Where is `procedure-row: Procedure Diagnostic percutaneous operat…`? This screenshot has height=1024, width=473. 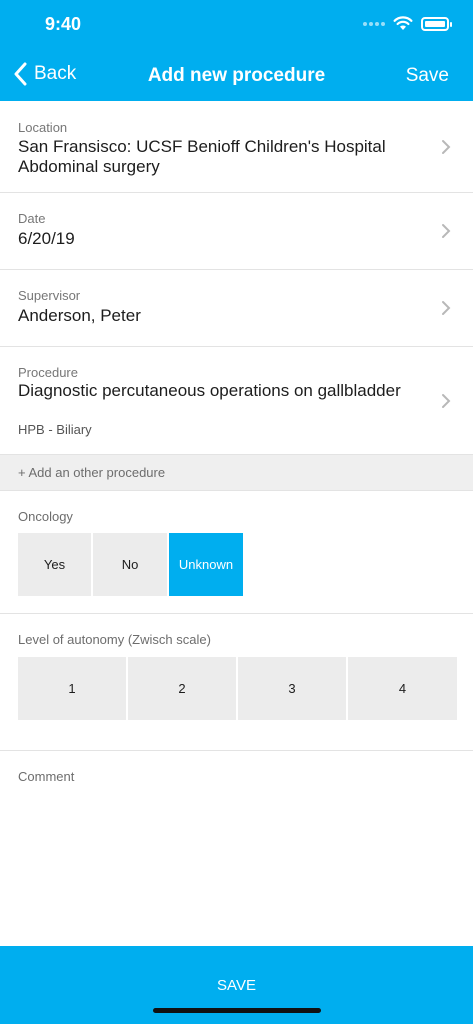
procedure-row: Procedure Diagnostic percutaneous operat… is located at coordinates (236, 401).